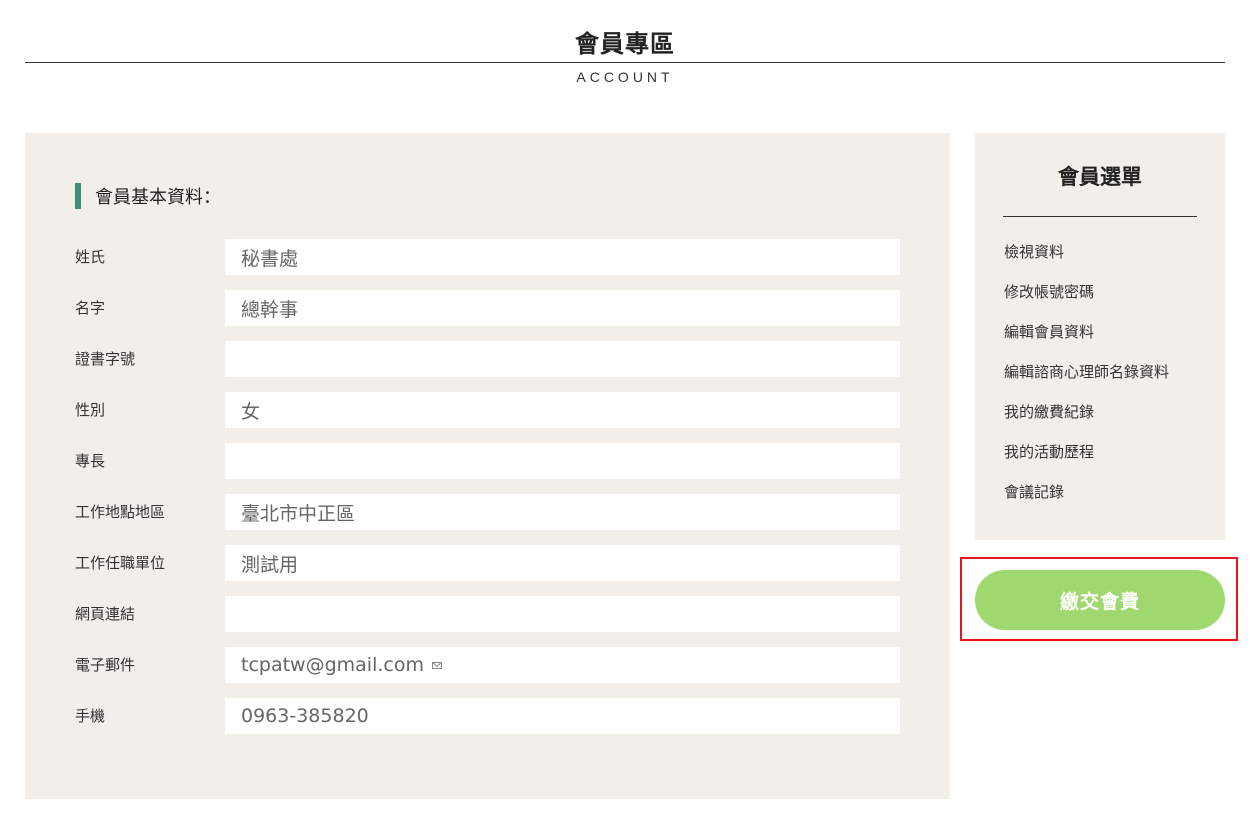 The width and height of the screenshot is (1250, 820). I want to click on menu-item-view-profile: 檢視資料, so click(1086, 258).